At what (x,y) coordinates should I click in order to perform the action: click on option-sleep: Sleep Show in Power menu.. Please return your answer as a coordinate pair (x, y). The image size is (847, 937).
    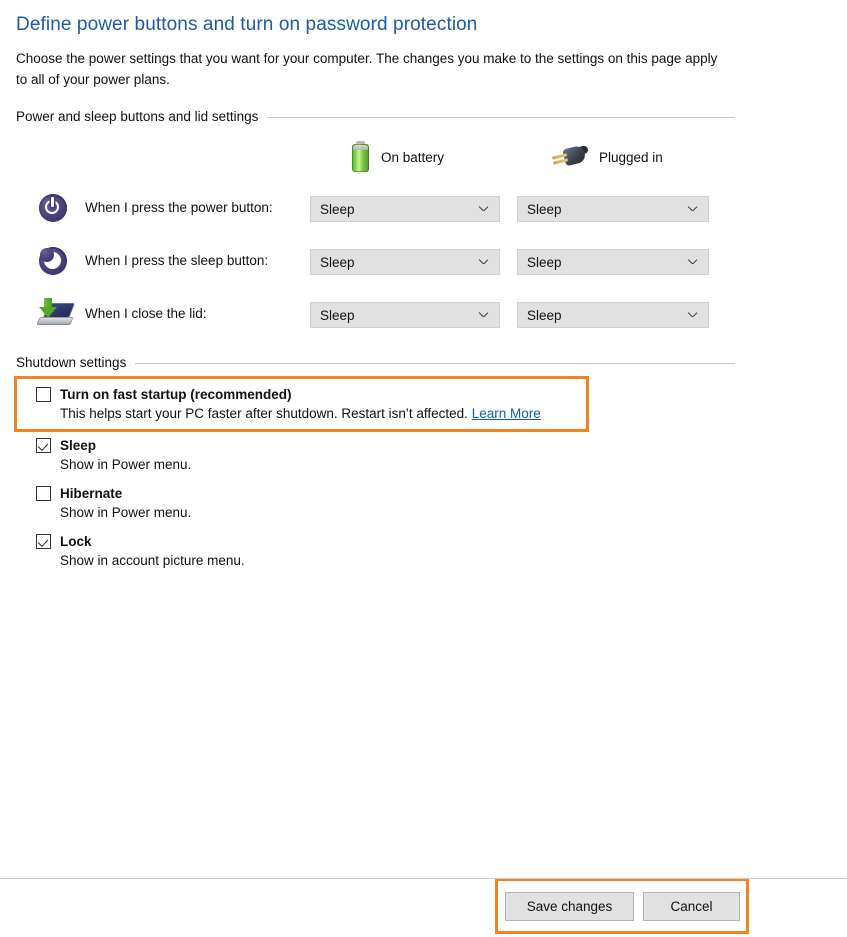
    Looking at the image, I should click on (113, 454).